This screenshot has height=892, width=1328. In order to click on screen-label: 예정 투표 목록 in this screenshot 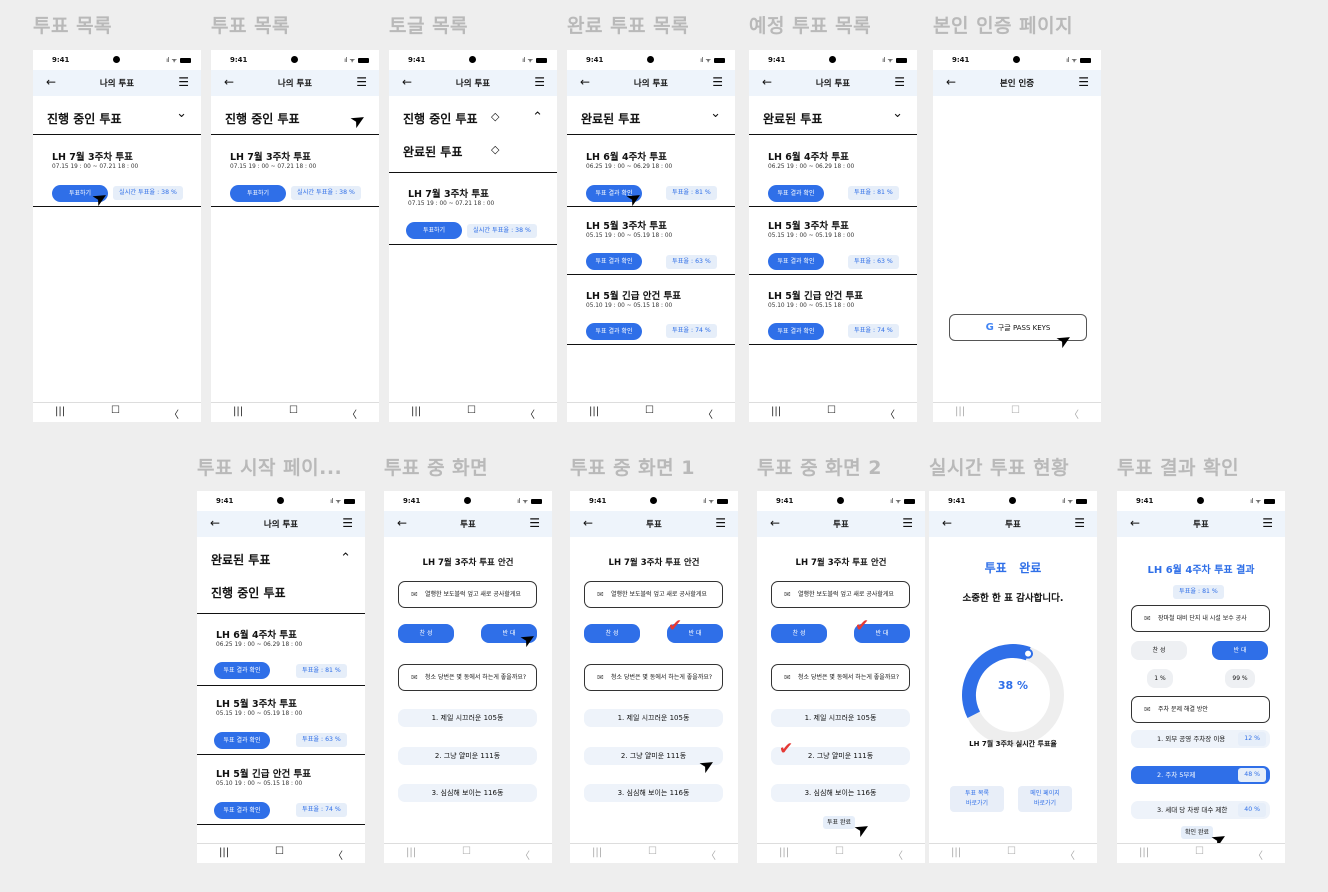, I will do `click(810, 26)`.